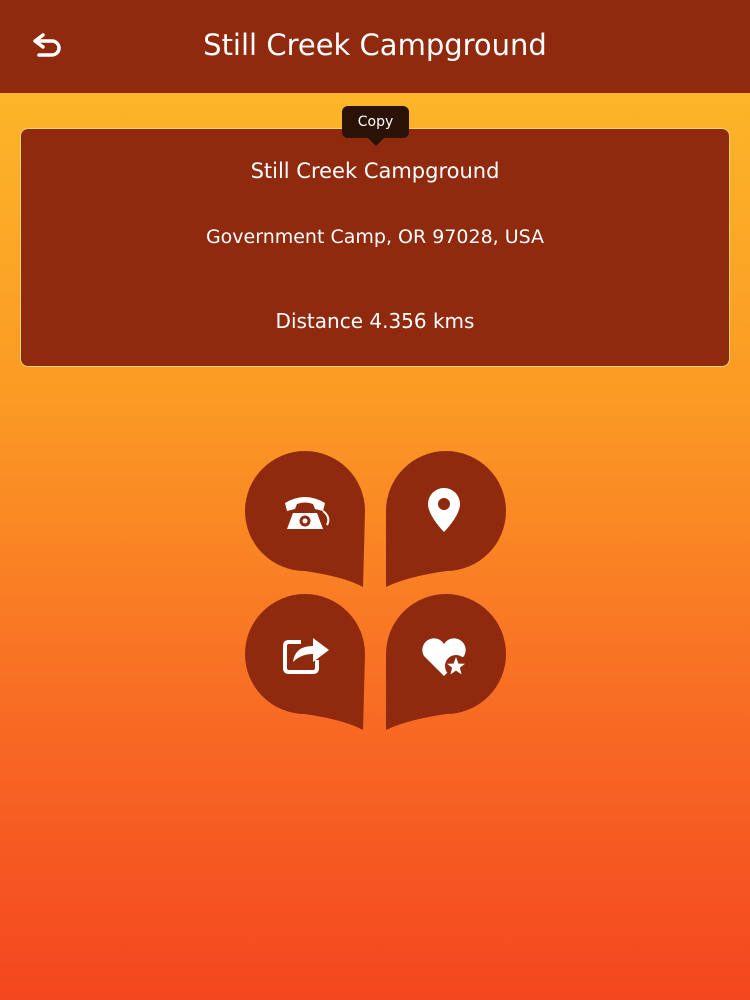 Image resolution: width=750 pixels, height=1000 pixels. What do you see at coordinates (306, 664) in the screenshot?
I see `share-button` at bounding box center [306, 664].